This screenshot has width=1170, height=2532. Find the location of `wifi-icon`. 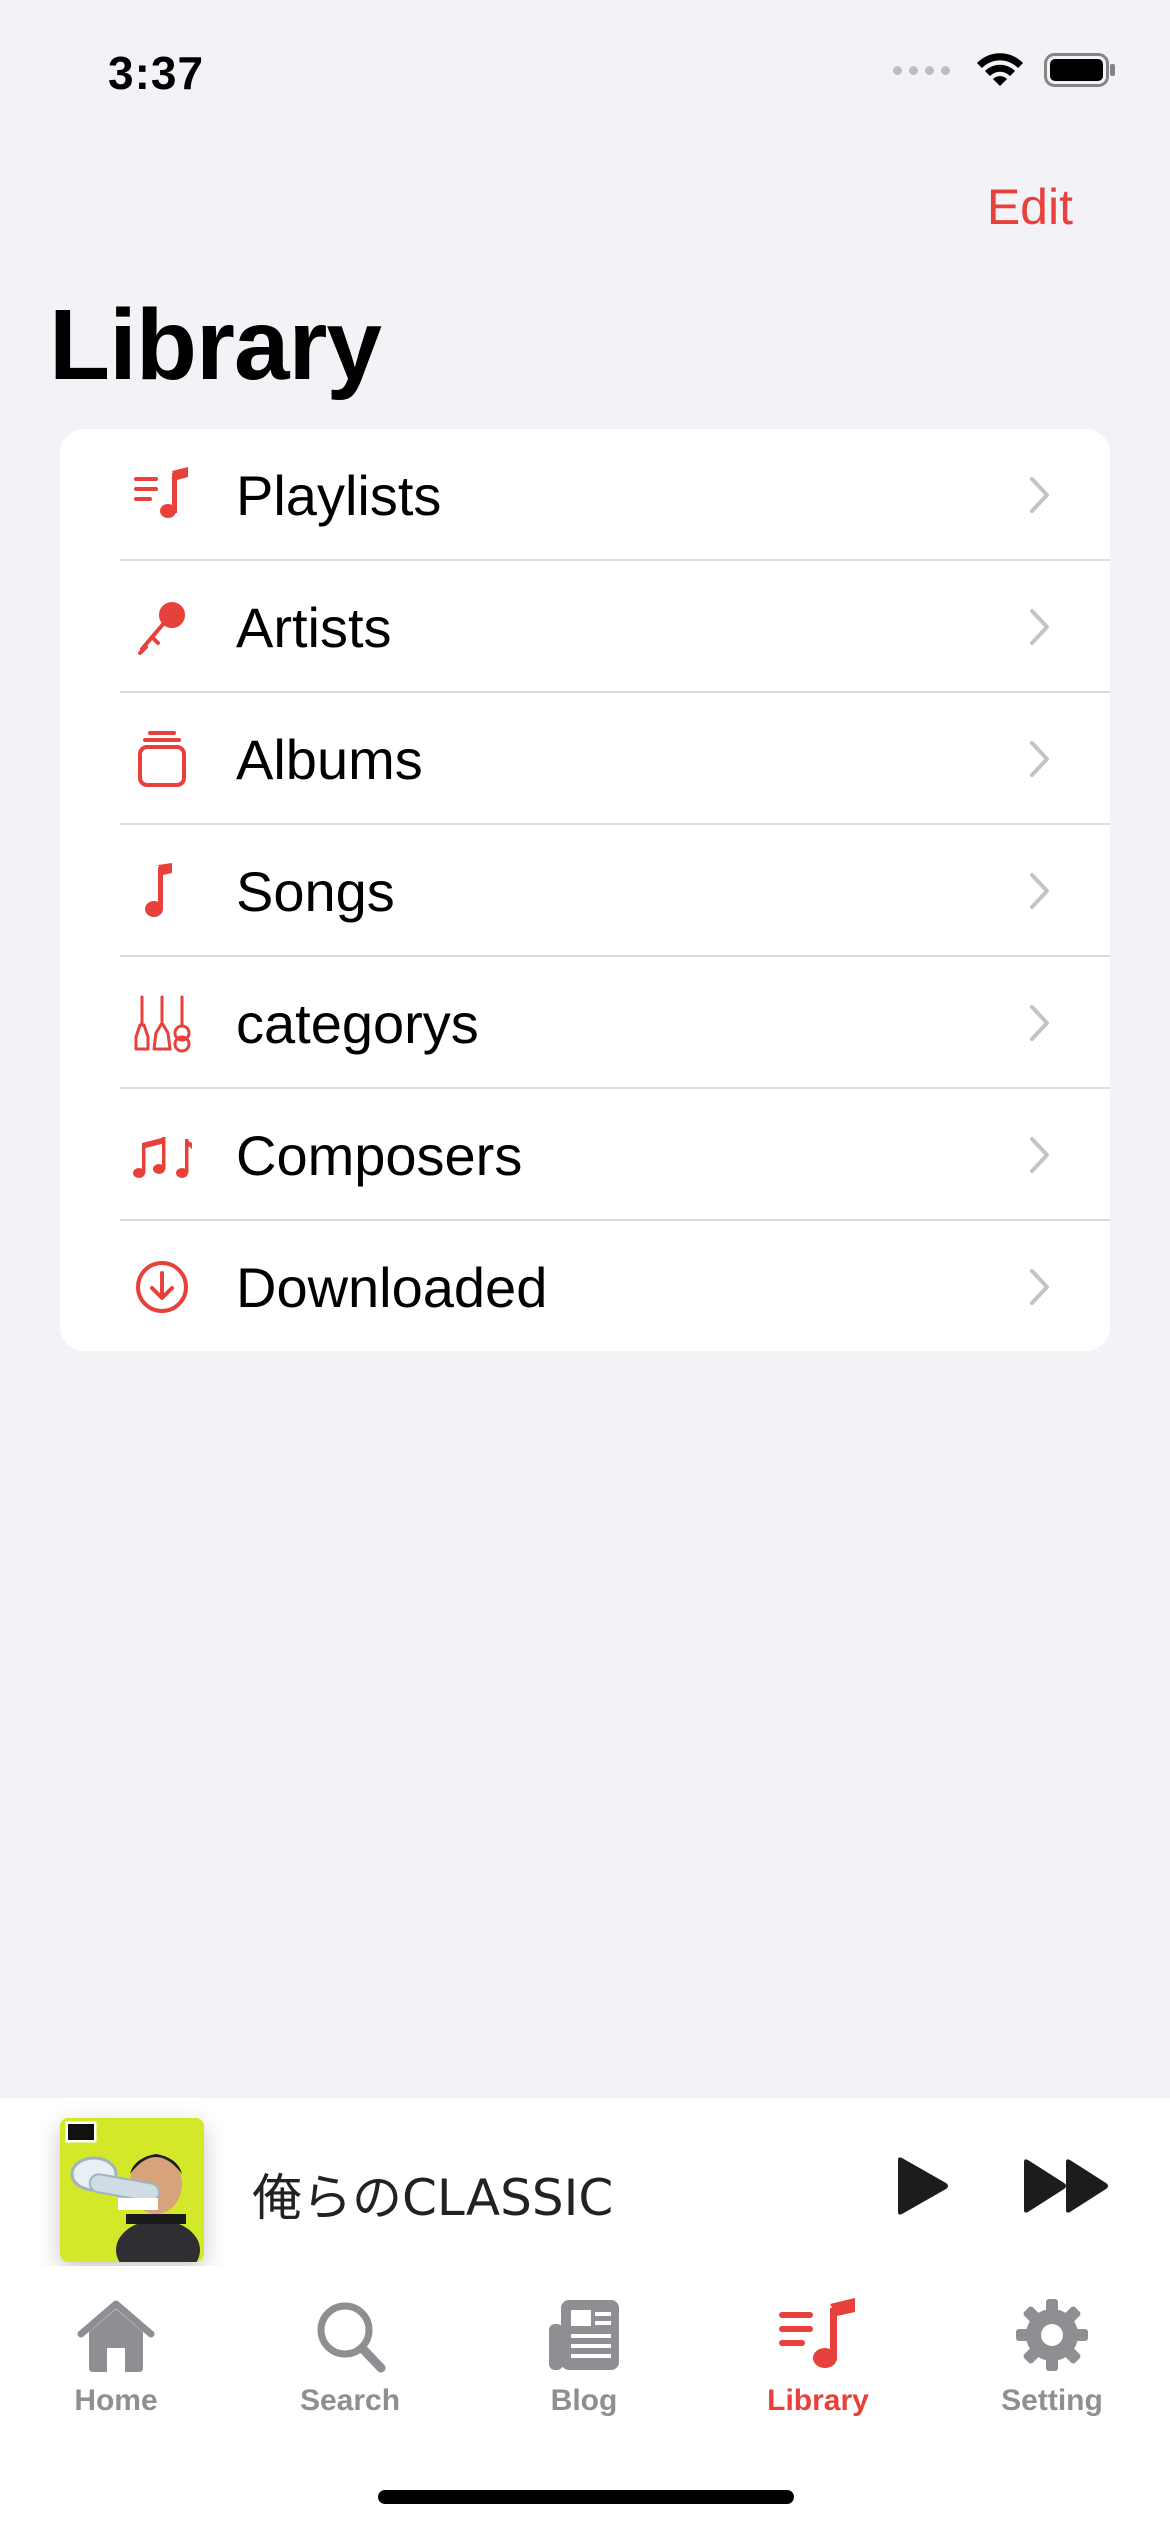

wifi-icon is located at coordinates (1000, 69).